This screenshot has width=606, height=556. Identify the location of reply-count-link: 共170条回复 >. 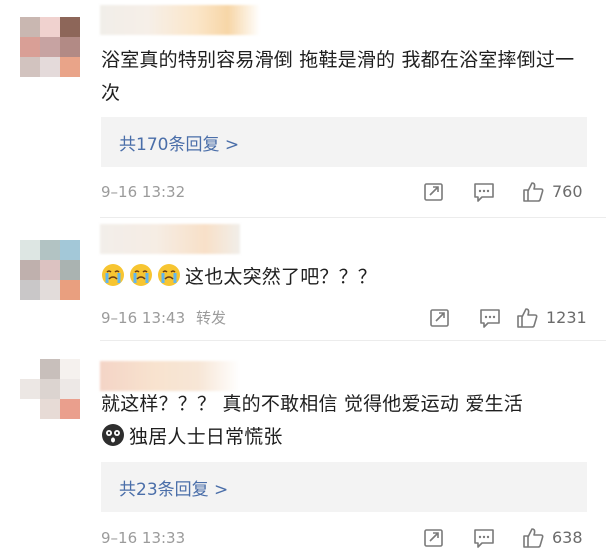
(179, 142).